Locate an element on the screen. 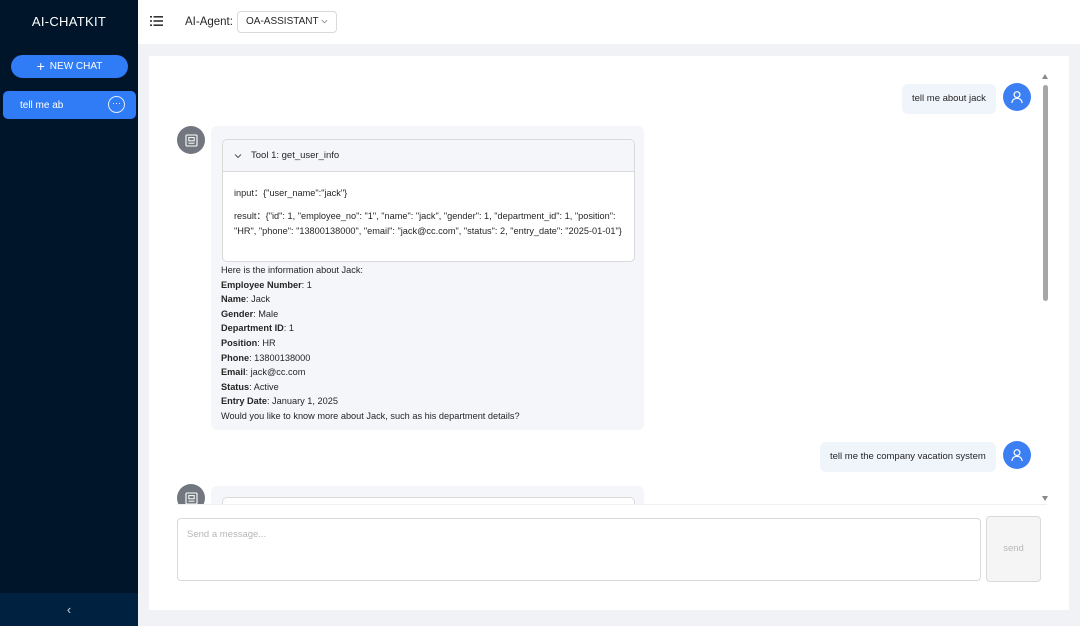  sidebar: AI-CHATKIT + NEW CHAT tell me ab ··· ‹ is located at coordinates (69, 313).